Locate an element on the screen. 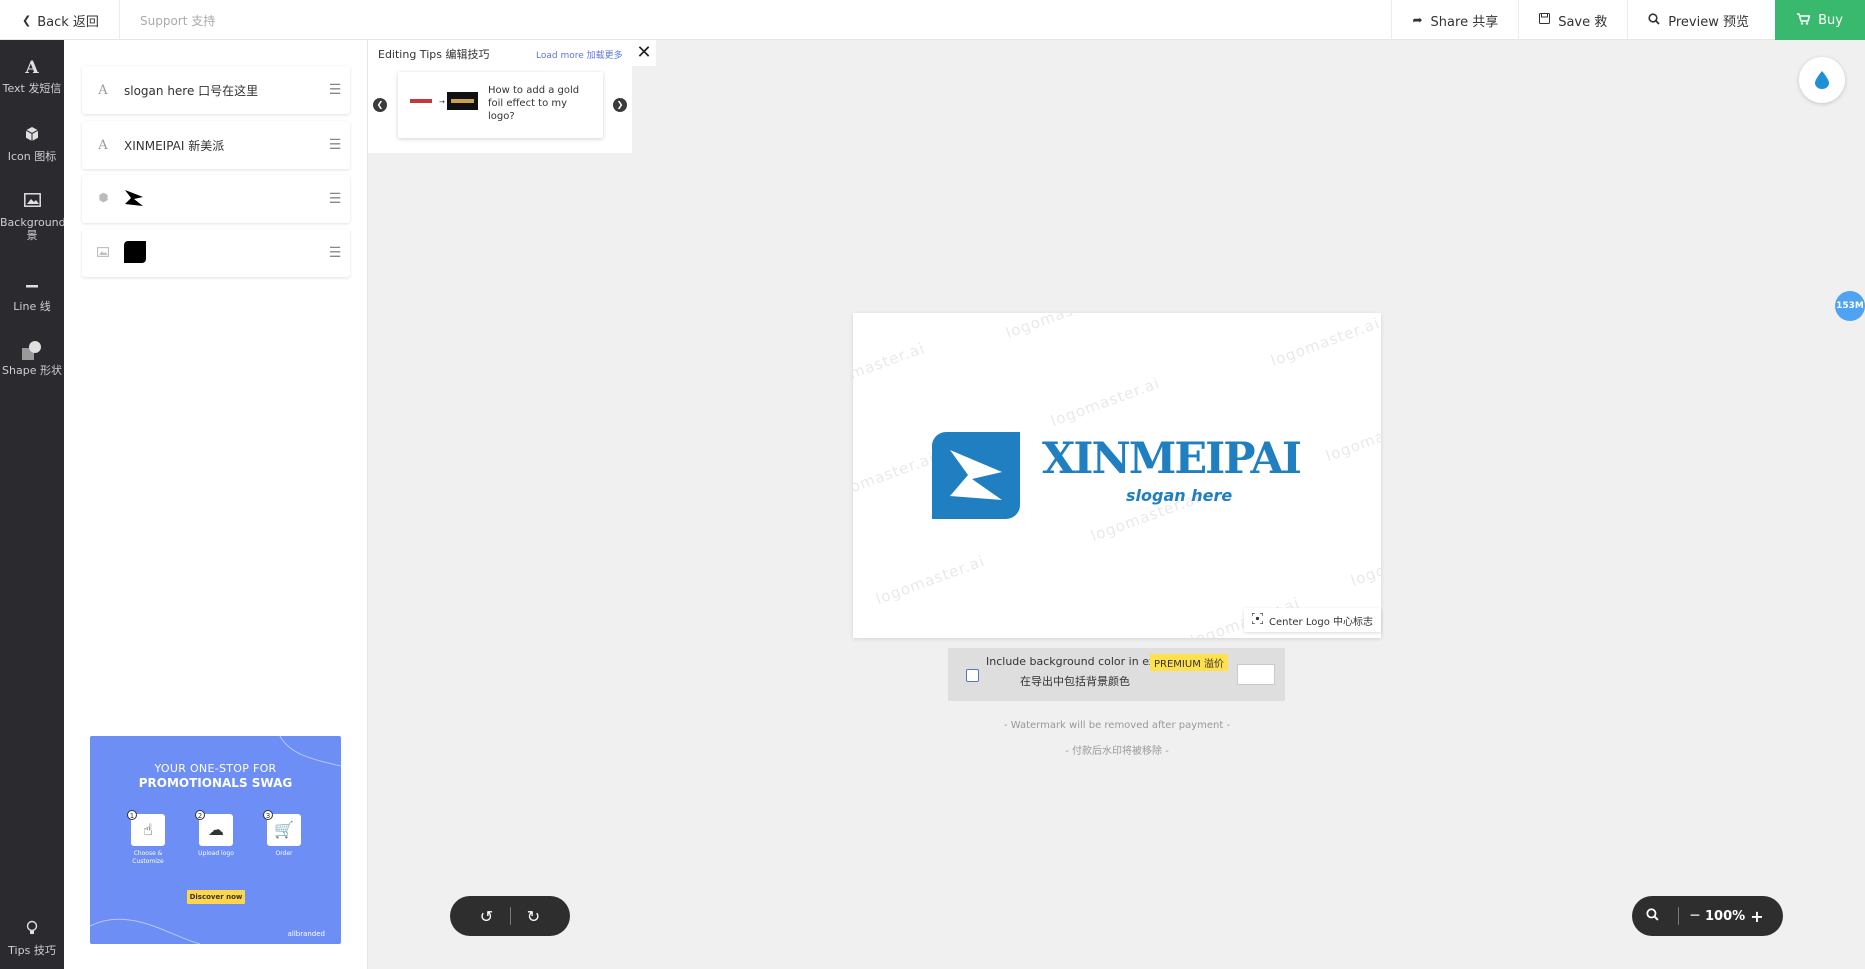 This screenshot has width=1865, height=969. promo-step: 1 ☝ Choose & Customize is located at coordinates (146, 838).